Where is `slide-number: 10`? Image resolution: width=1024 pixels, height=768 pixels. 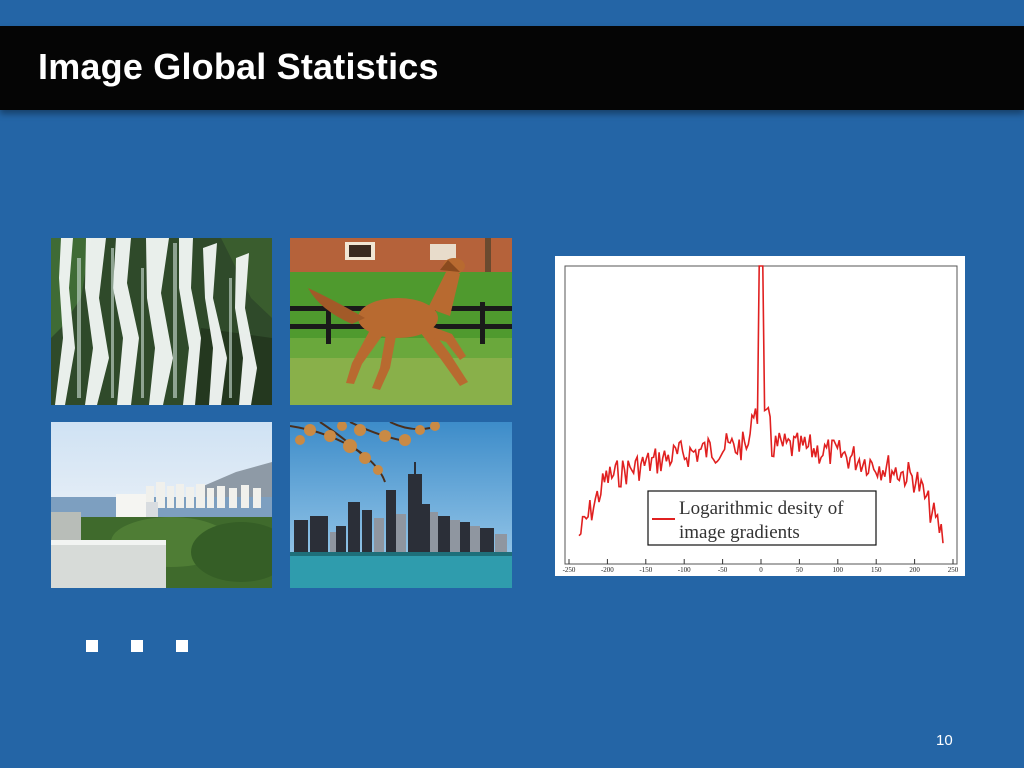 slide-number: 10 is located at coordinates (944, 740).